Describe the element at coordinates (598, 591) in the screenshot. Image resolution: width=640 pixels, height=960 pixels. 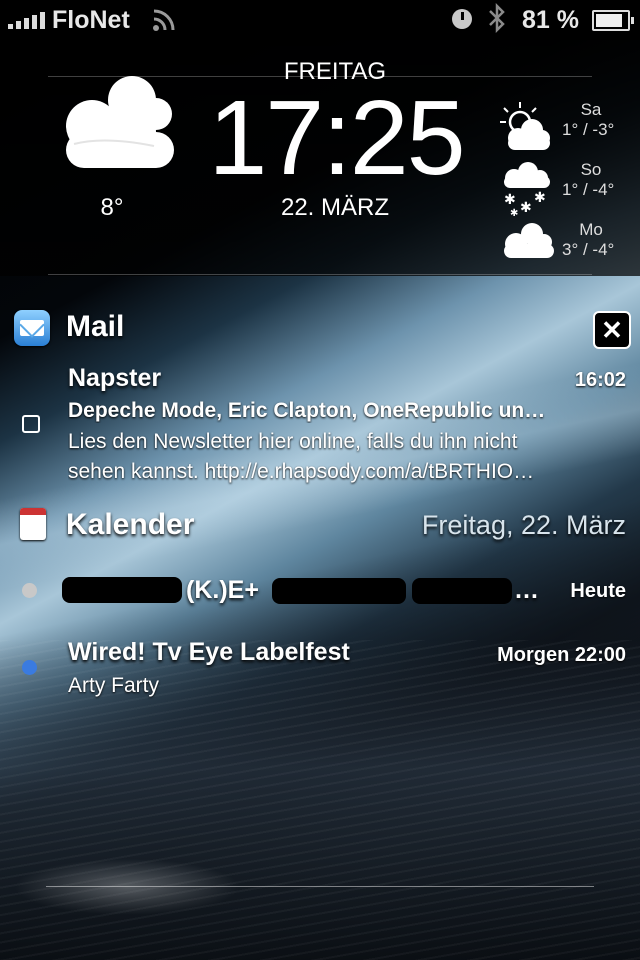
I see `event-when: Heute` at that location.